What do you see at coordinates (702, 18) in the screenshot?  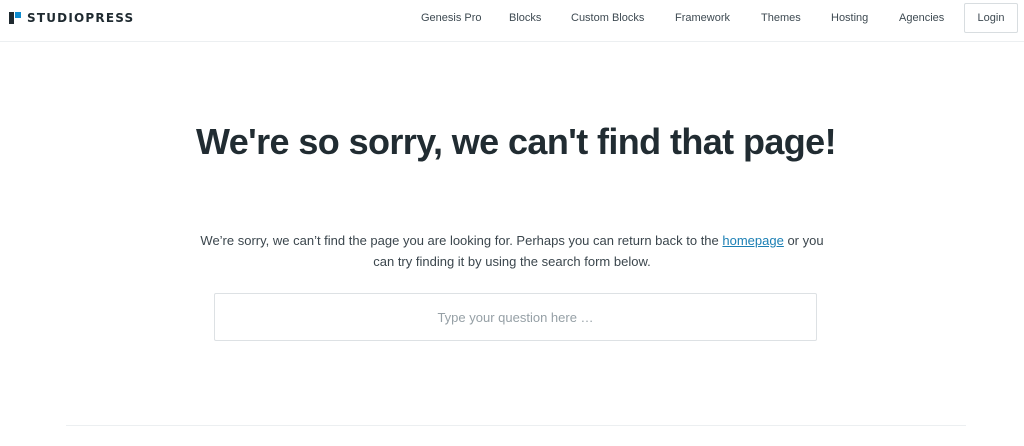 I see `nav-item-framework: Framework` at bounding box center [702, 18].